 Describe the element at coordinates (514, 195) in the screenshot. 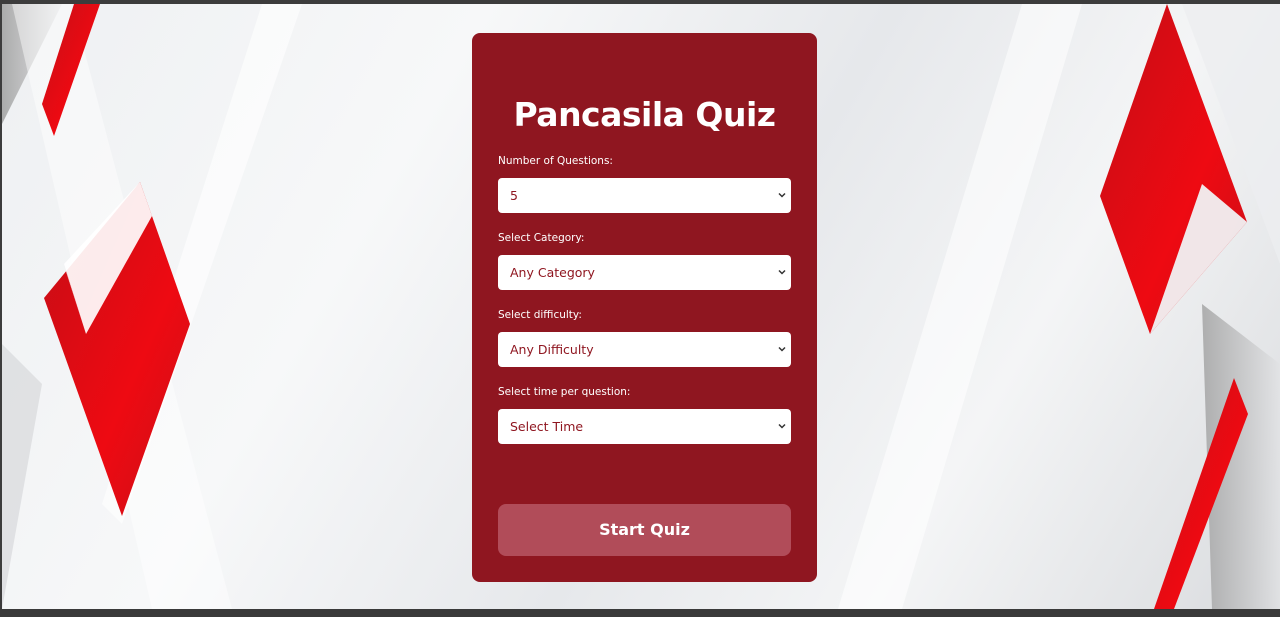

I see `questions-count-value: 5` at that location.